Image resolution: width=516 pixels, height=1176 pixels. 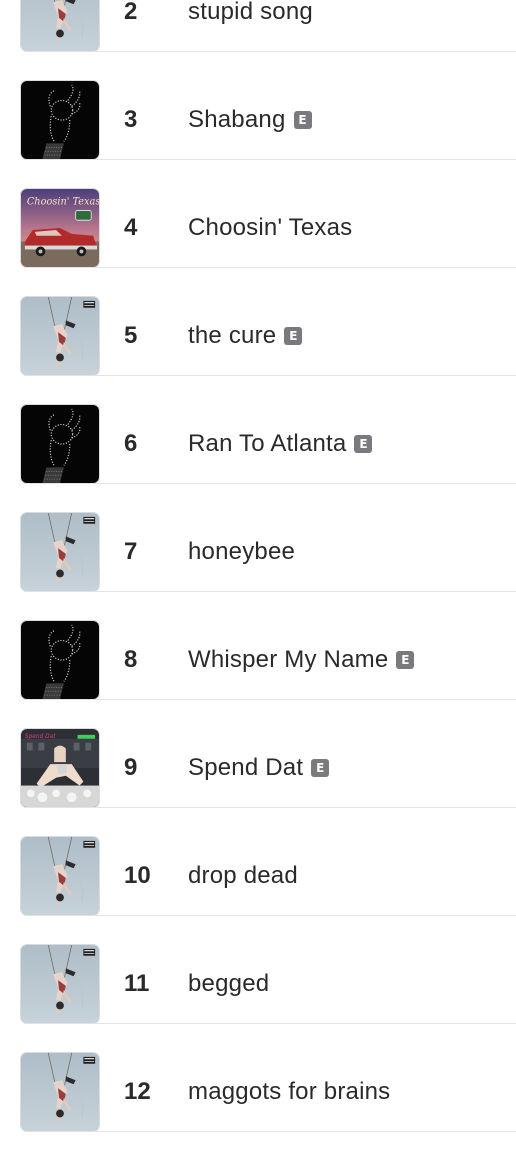 I want to click on song-title-group: drop dead, so click(x=243, y=876).